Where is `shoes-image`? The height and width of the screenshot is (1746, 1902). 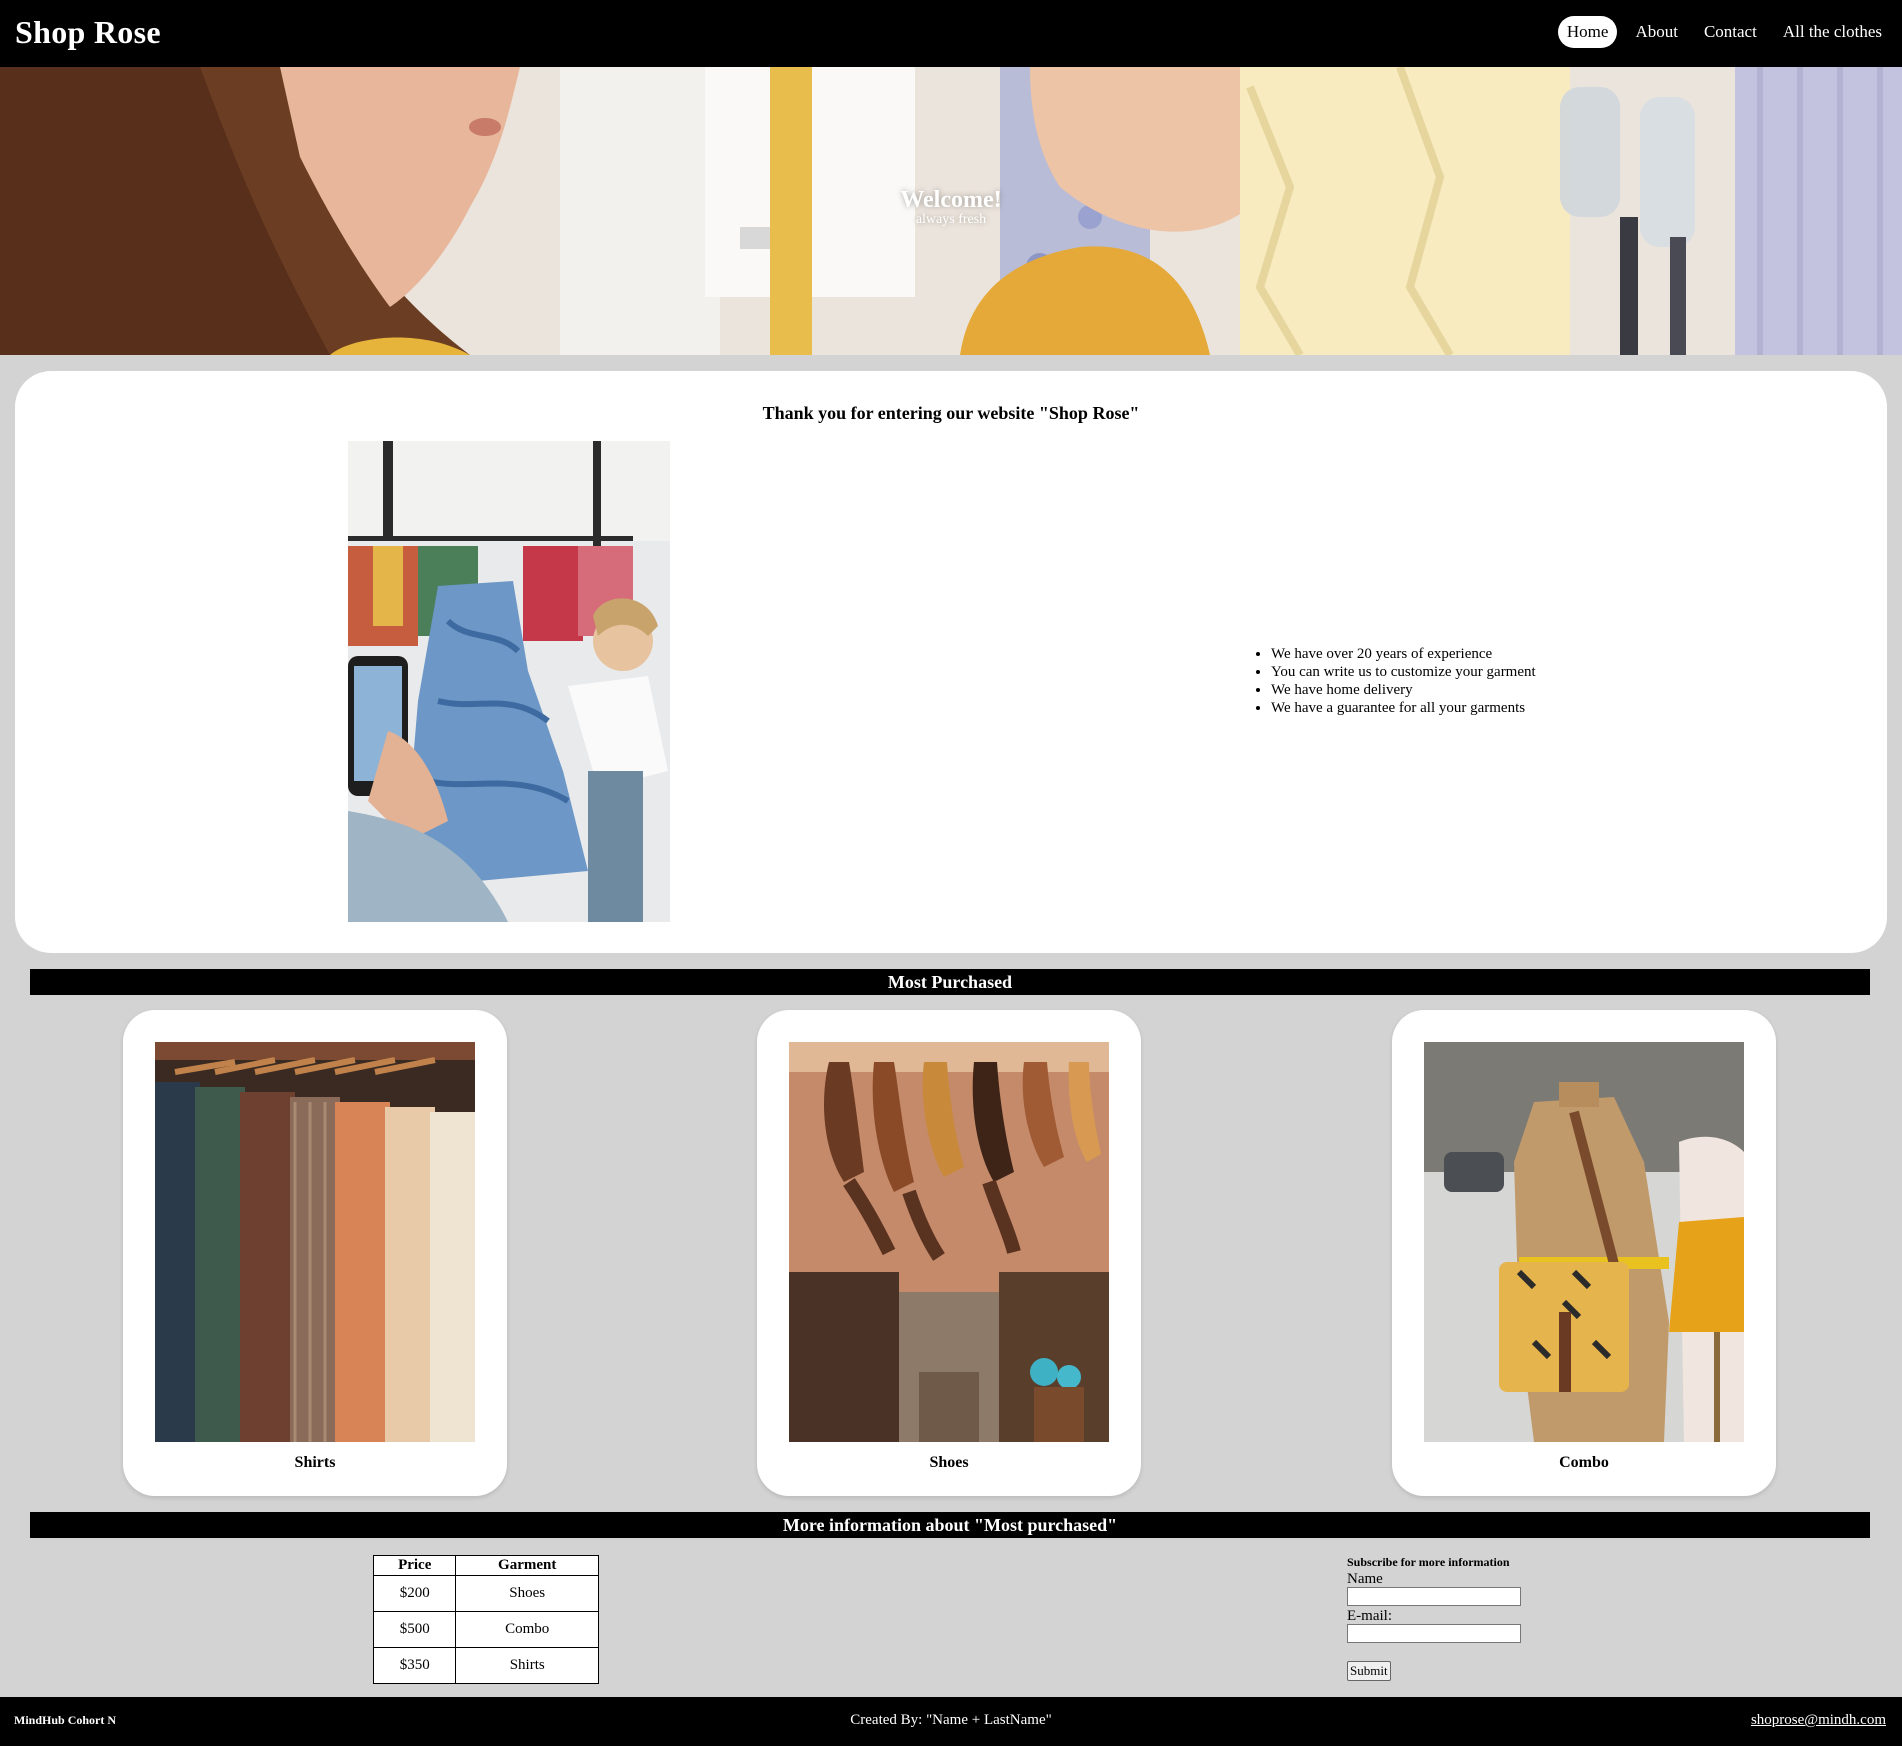
shoes-image is located at coordinates (949, 1242).